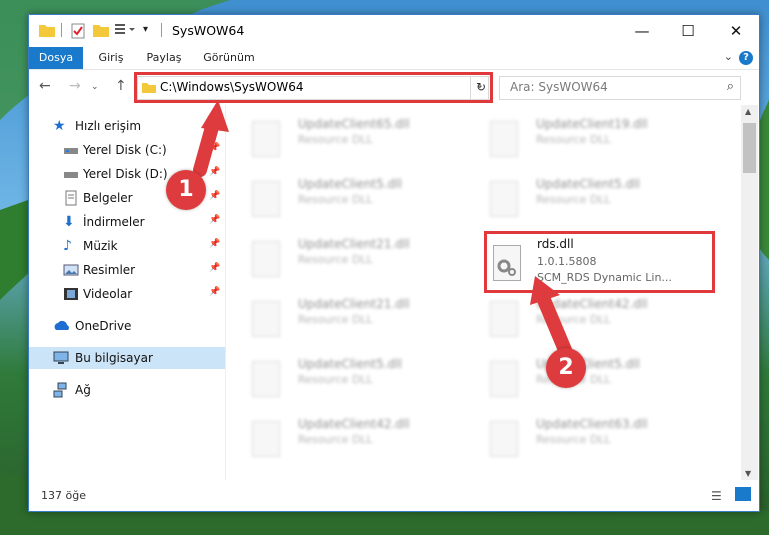 The width and height of the screenshot is (769, 535). Describe the element at coordinates (47, 31) in the screenshot. I see `folder-icon` at that location.